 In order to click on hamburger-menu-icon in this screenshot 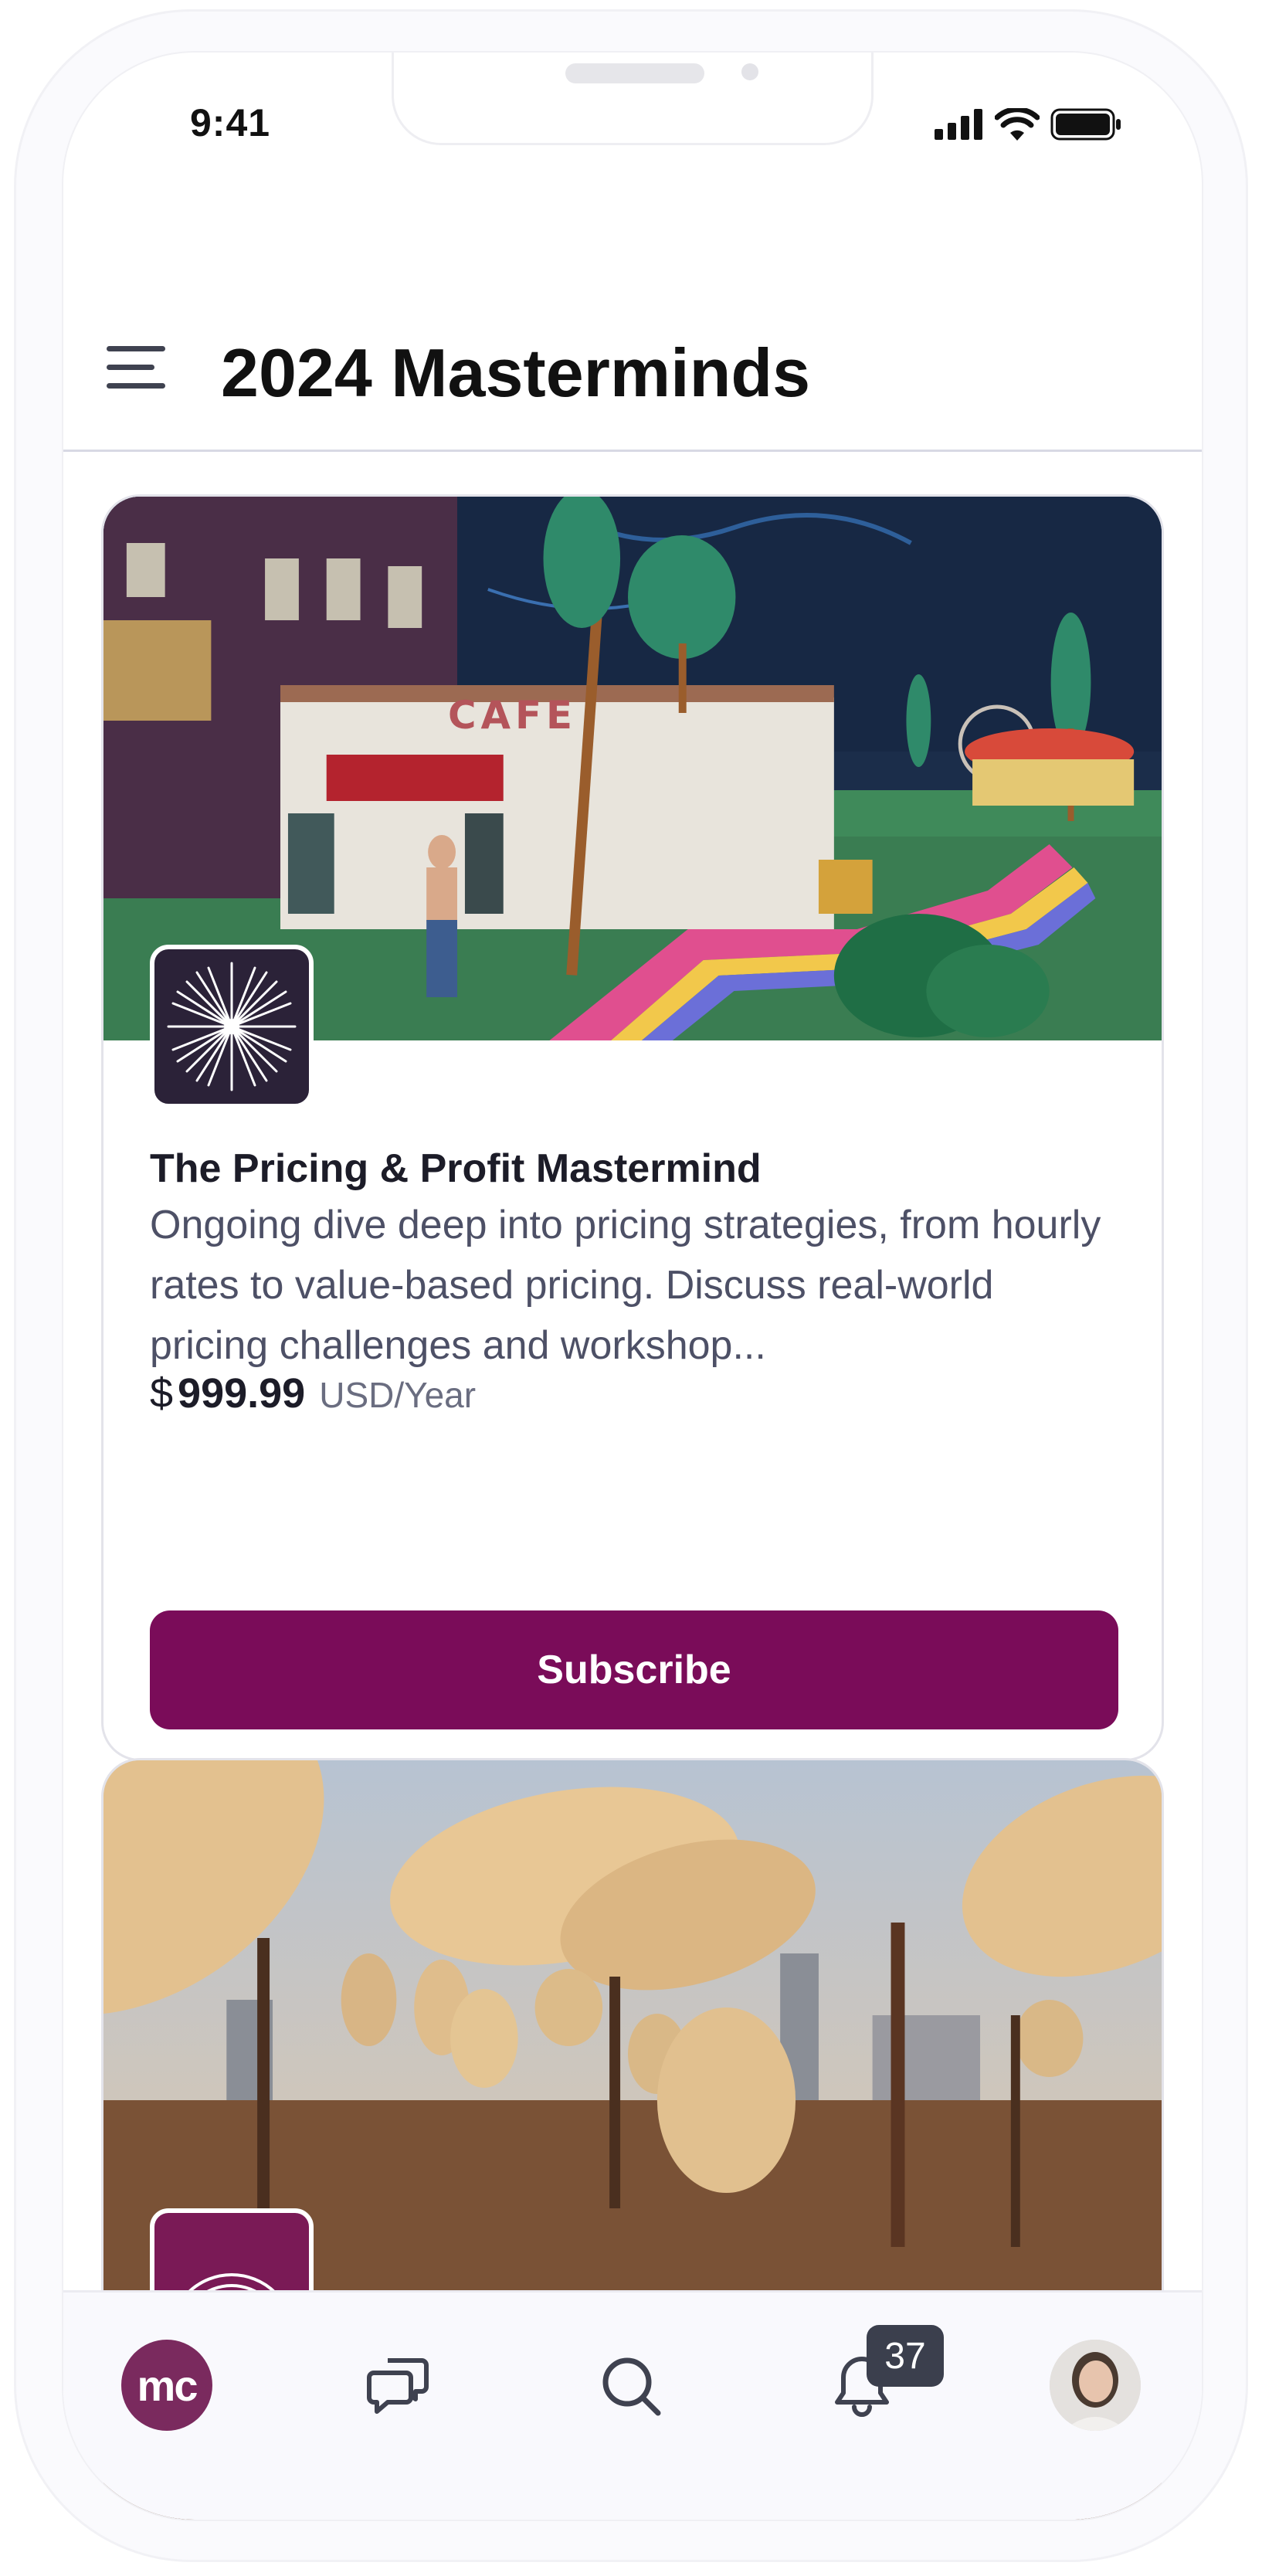, I will do `click(138, 370)`.